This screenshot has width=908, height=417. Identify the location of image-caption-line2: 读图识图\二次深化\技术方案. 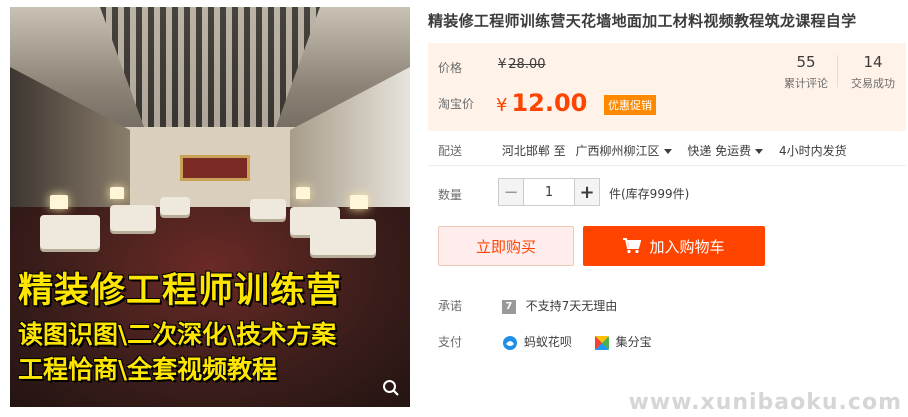
(177, 334).